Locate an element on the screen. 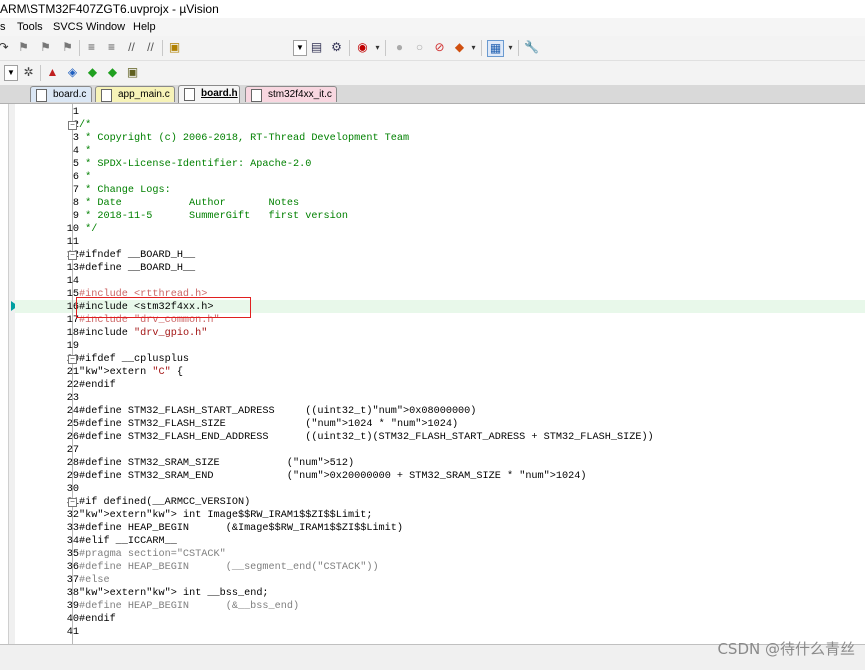 The width and height of the screenshot is (865, 670). code-text: #elif __ICCARM__ is located at coordinates (128, 541).